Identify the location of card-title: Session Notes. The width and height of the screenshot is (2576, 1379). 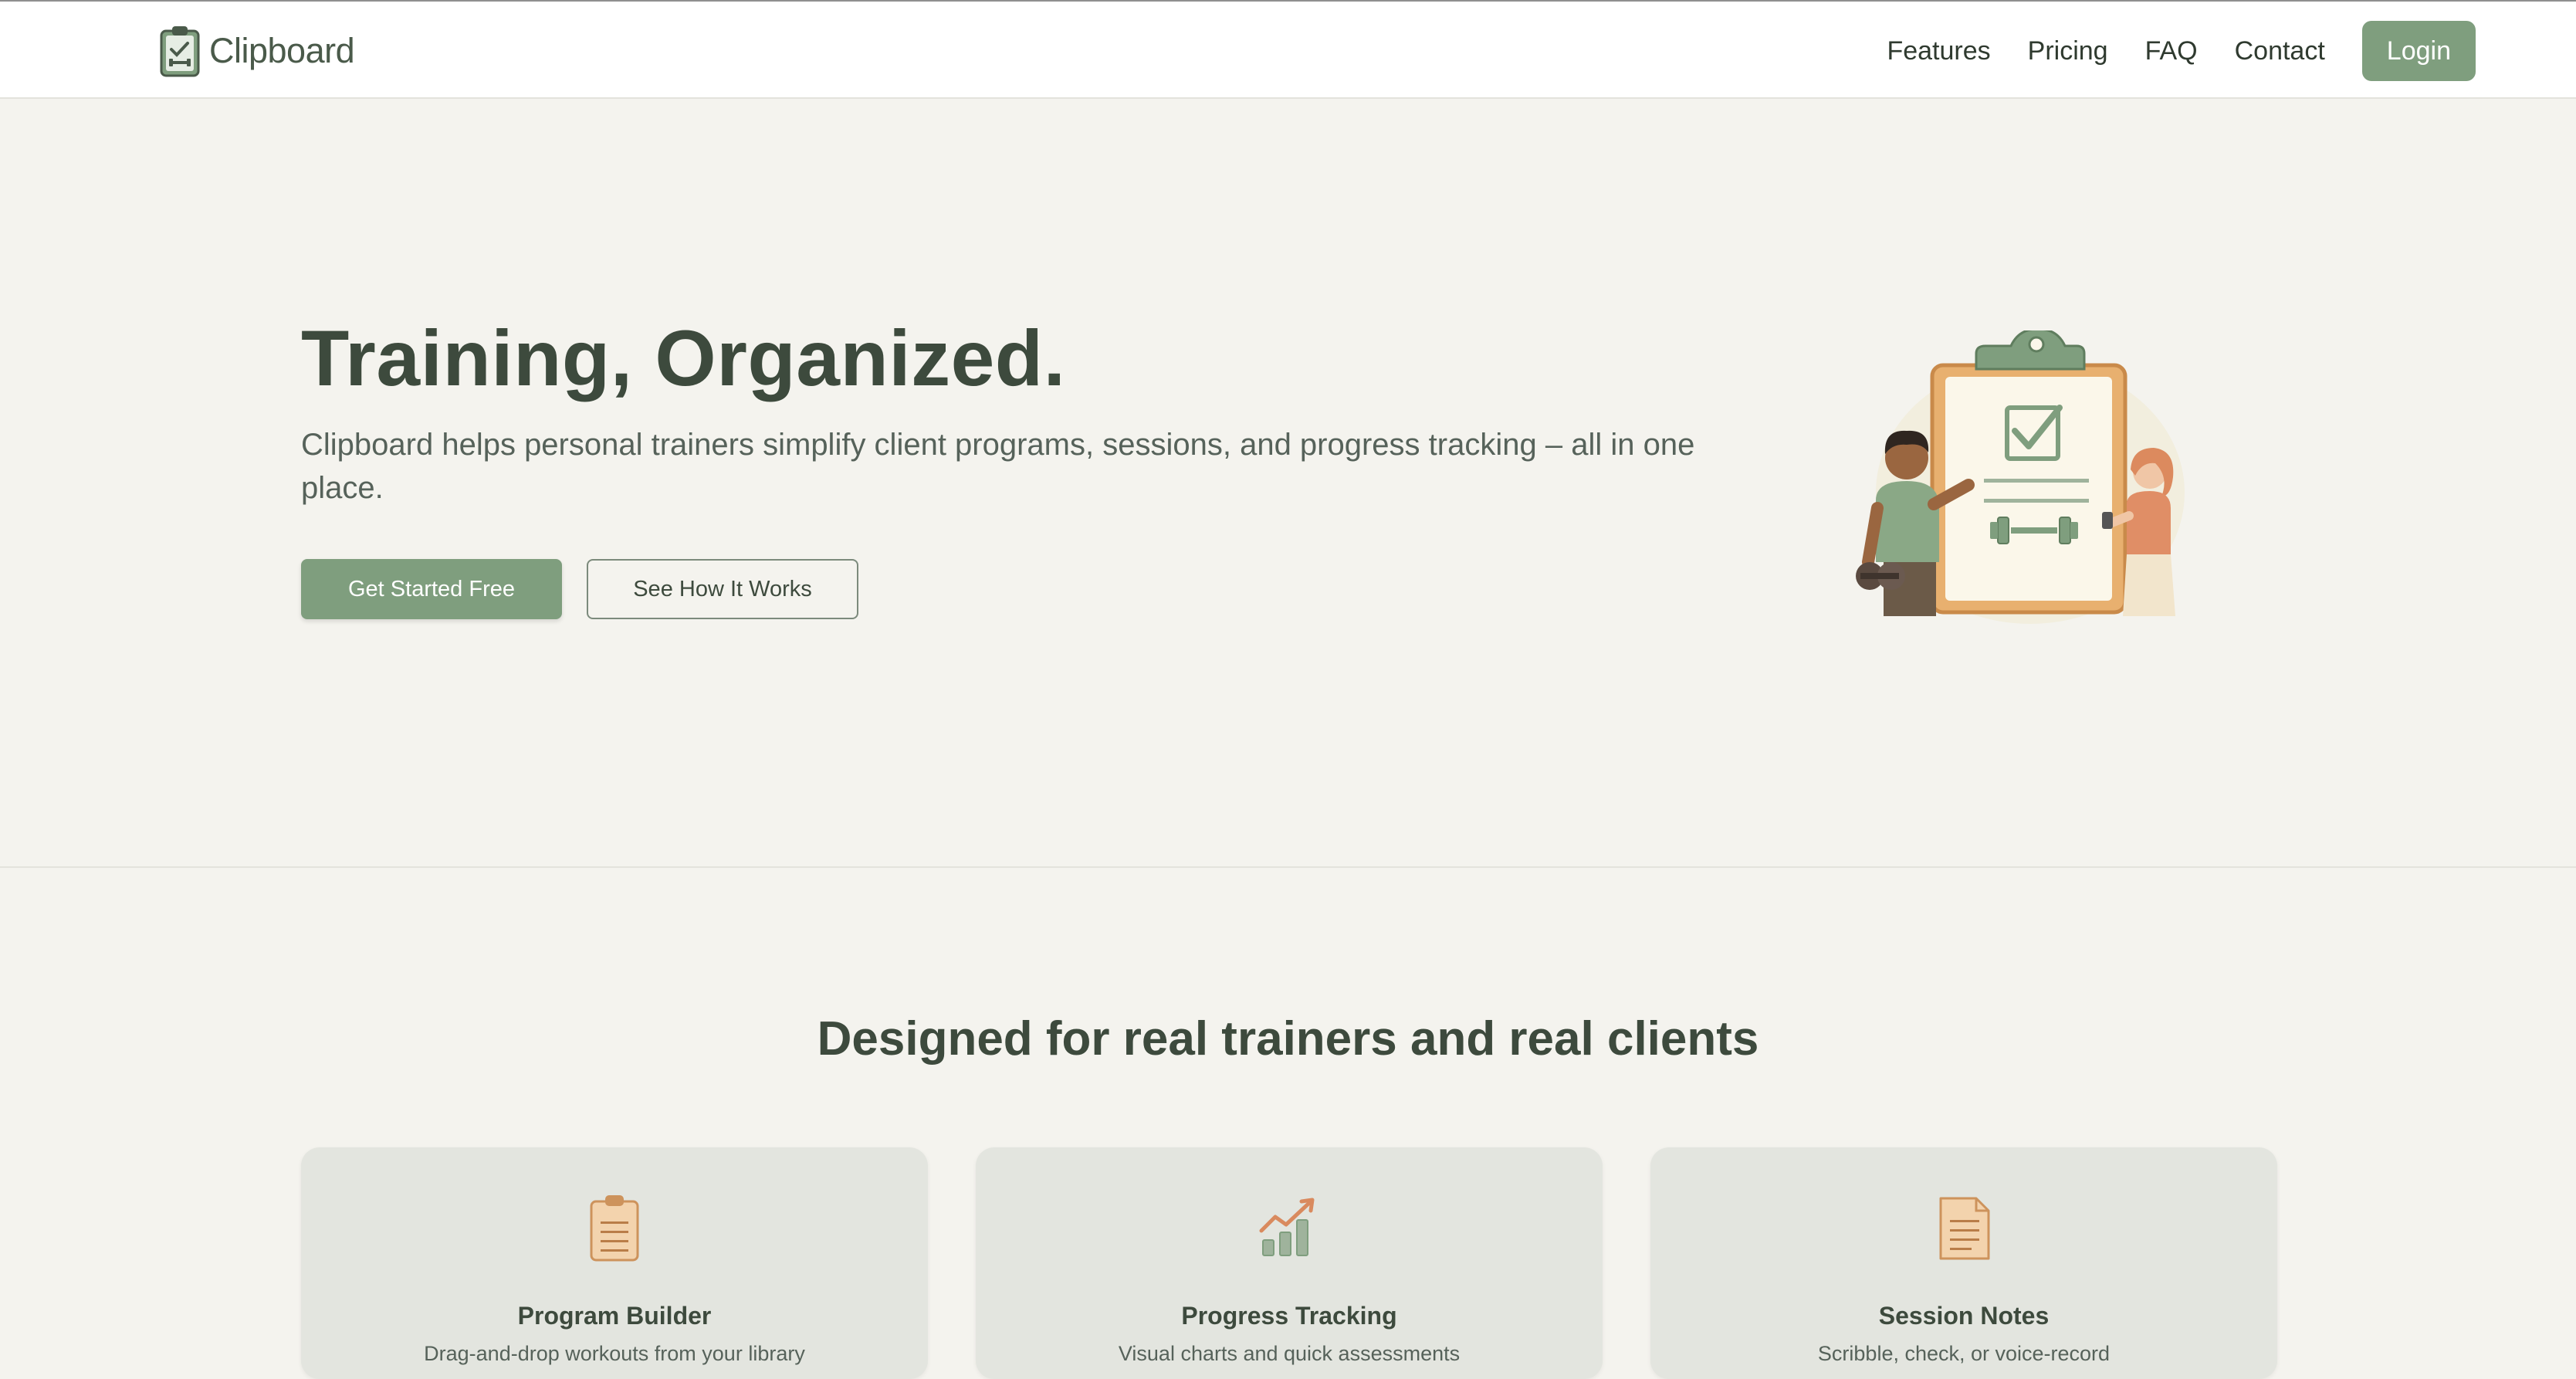
(1964, 1316).